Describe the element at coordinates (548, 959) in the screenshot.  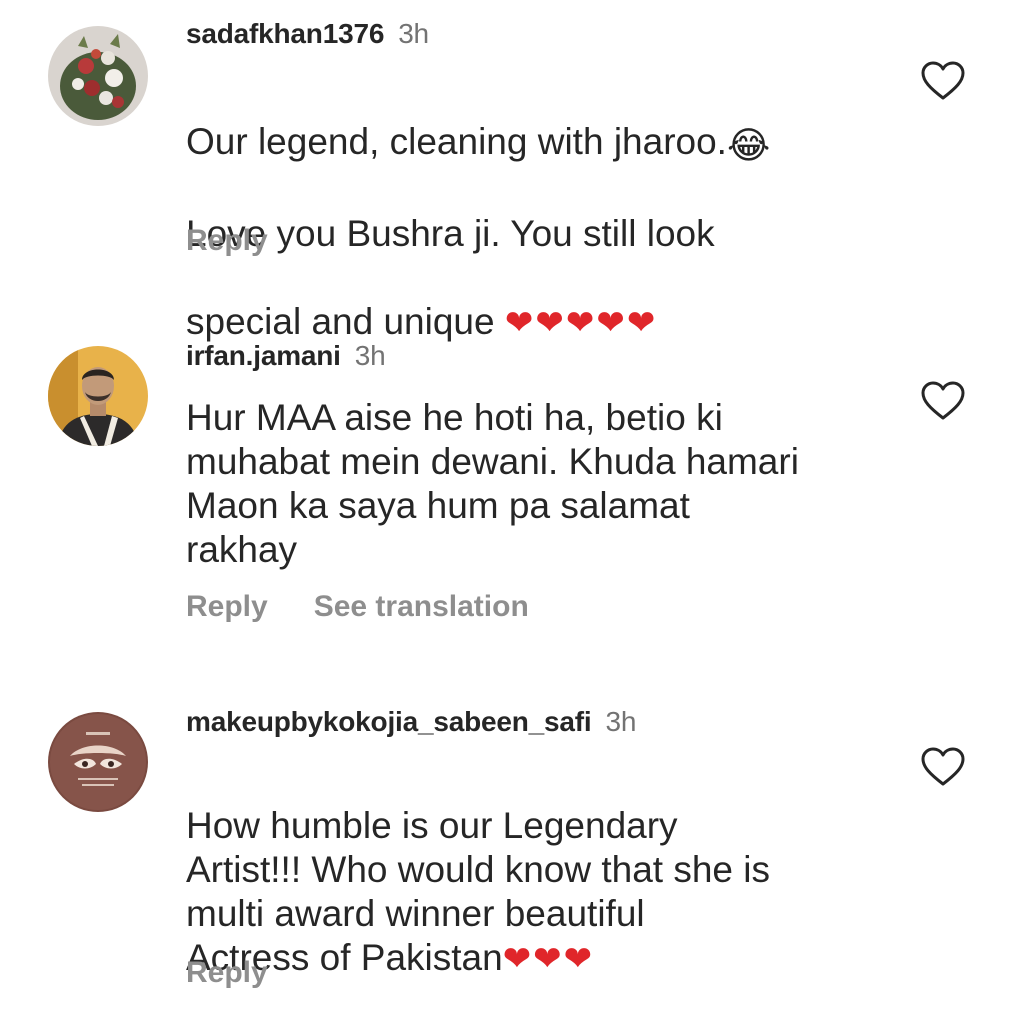
I see `red-hearts-emoji: ❤❤❤` at that location.